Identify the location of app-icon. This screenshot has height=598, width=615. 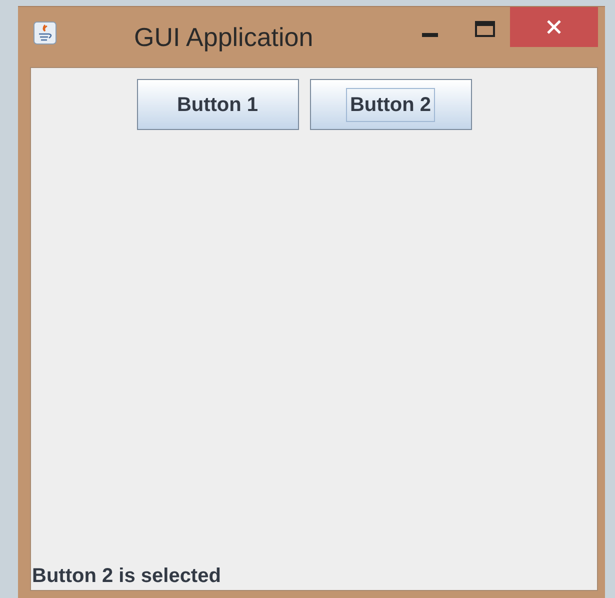
(45, 33).